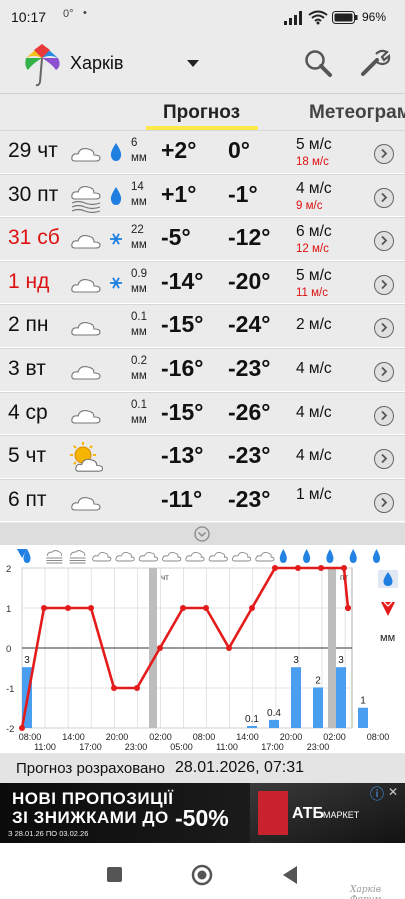 The height and width of the screenshot is (899, 405). Describe the element at coordinates (10, 689) in the screenshot. I see `y-tick-label: -1` at that location.